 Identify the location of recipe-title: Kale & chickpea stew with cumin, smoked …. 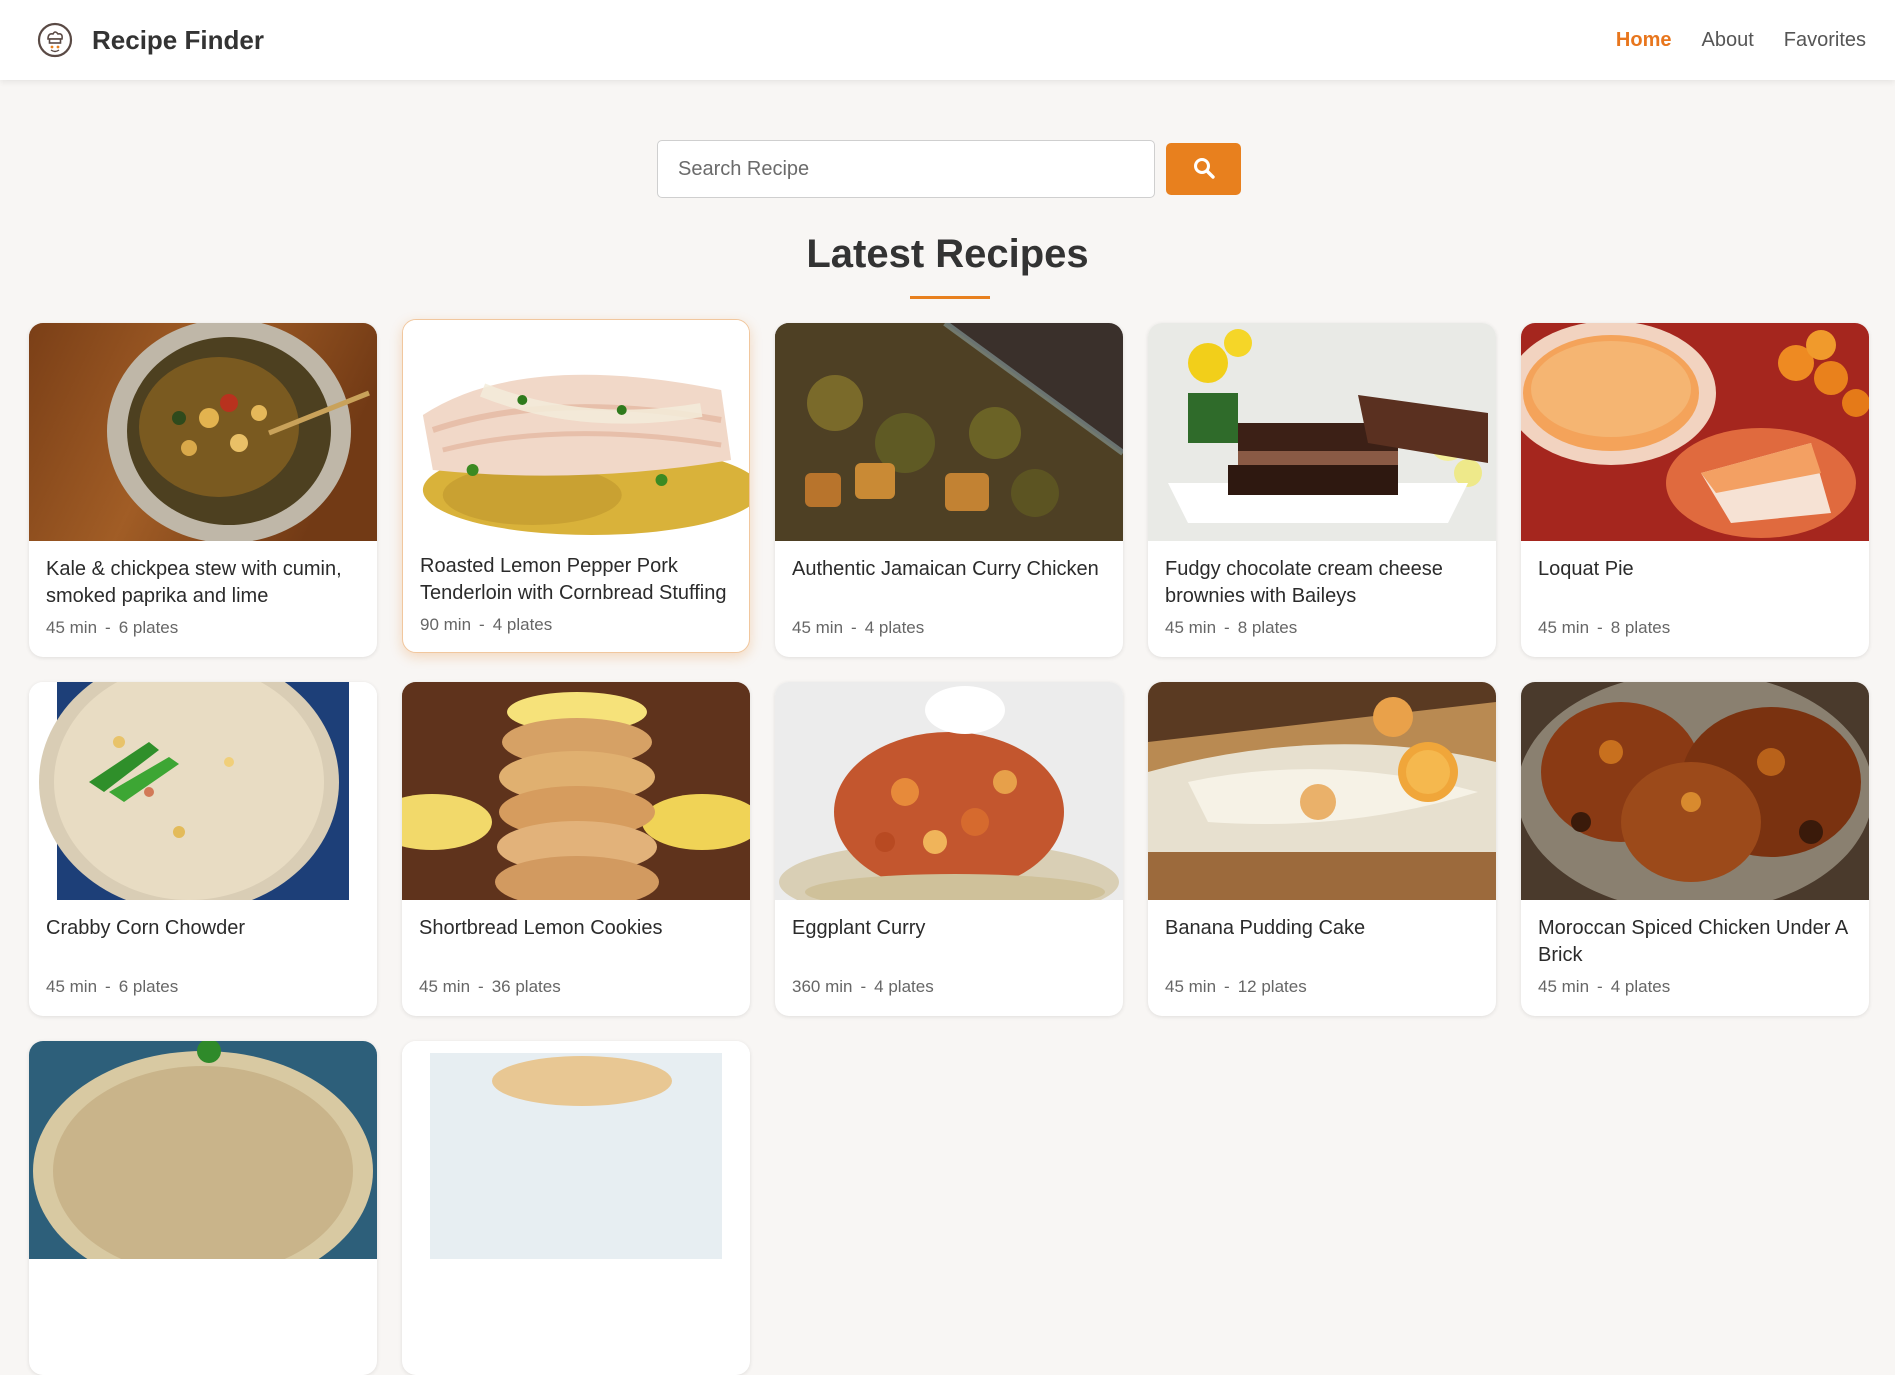
(194, 582).